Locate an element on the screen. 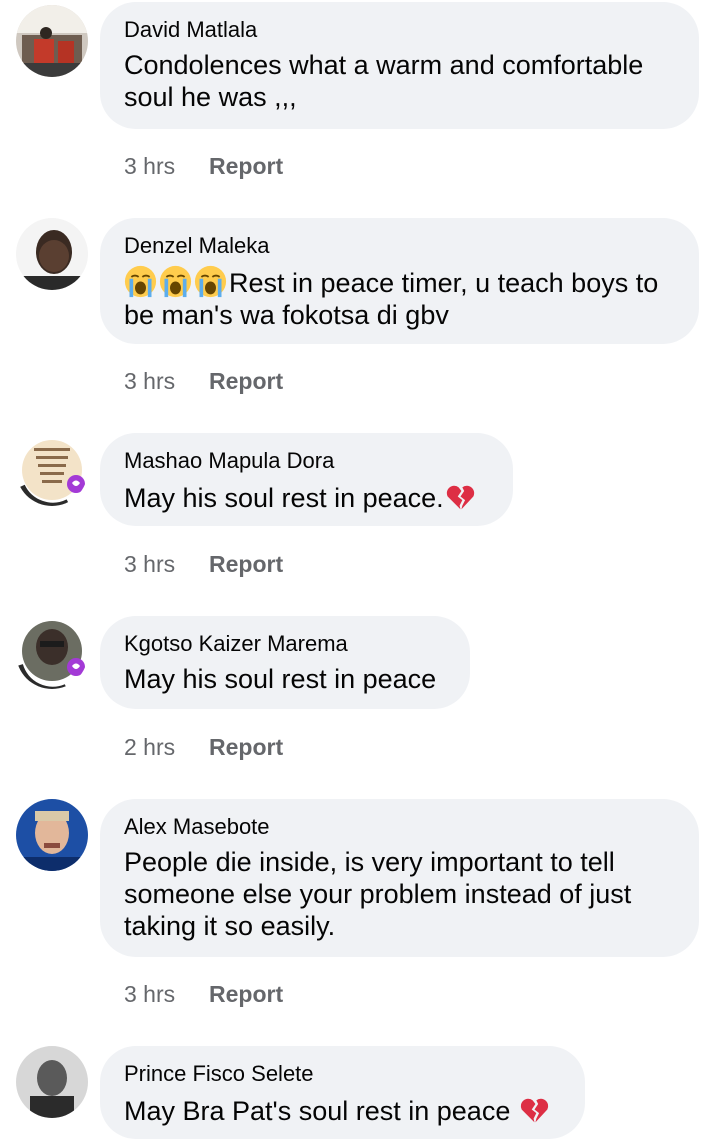 This screenshot has height=1140, width=720. comment-author: David Matlala is located at coordinates (399, 30).